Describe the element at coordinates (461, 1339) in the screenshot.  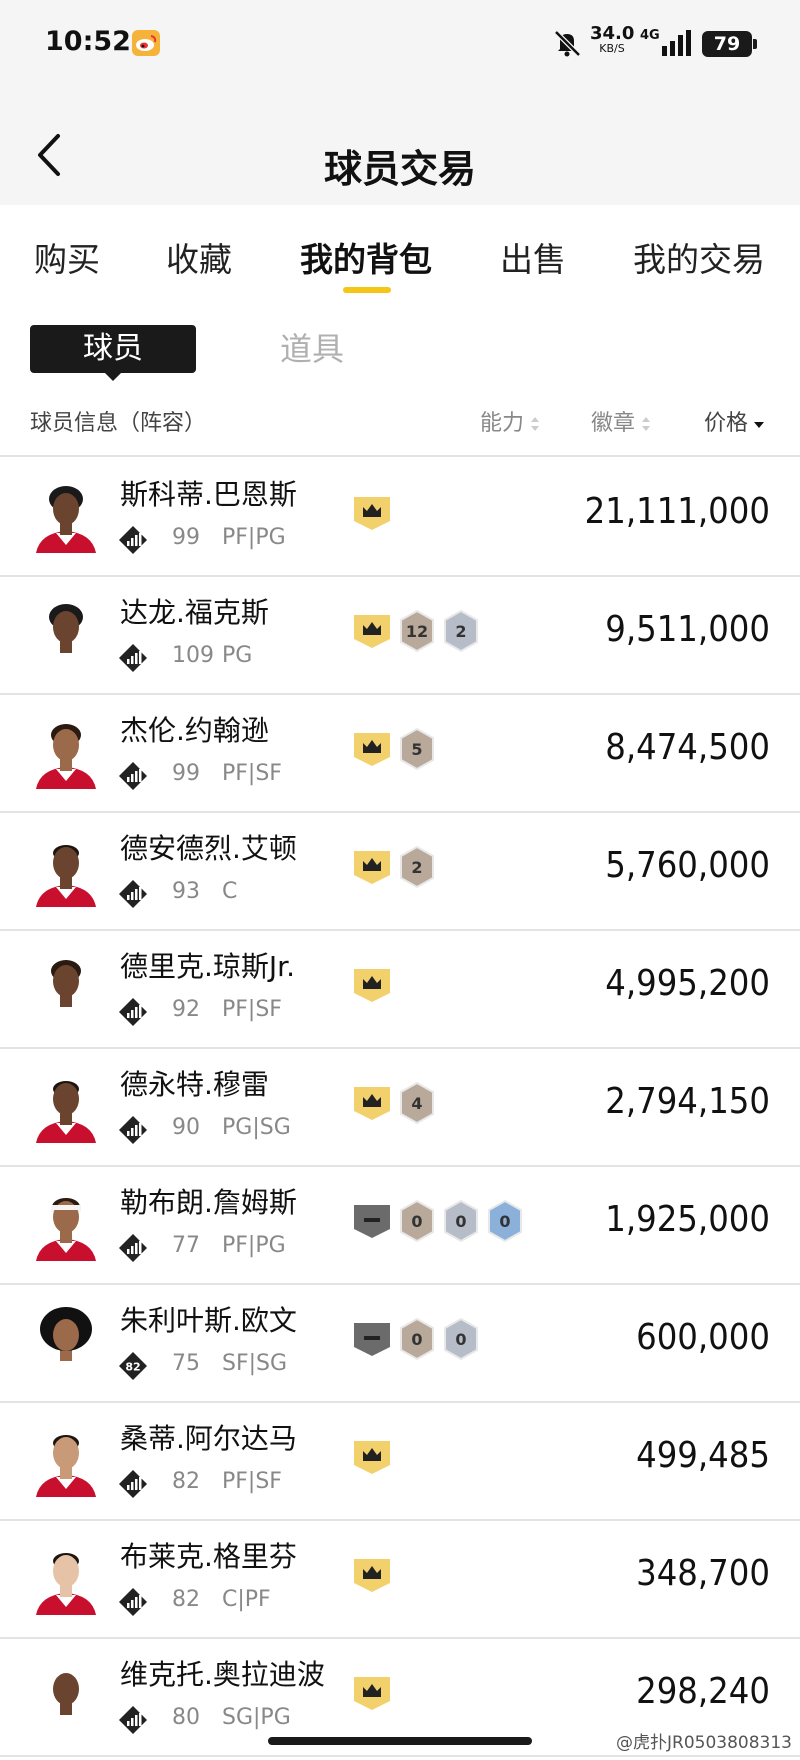
I see `silver-badge-icon: 0` at that location.